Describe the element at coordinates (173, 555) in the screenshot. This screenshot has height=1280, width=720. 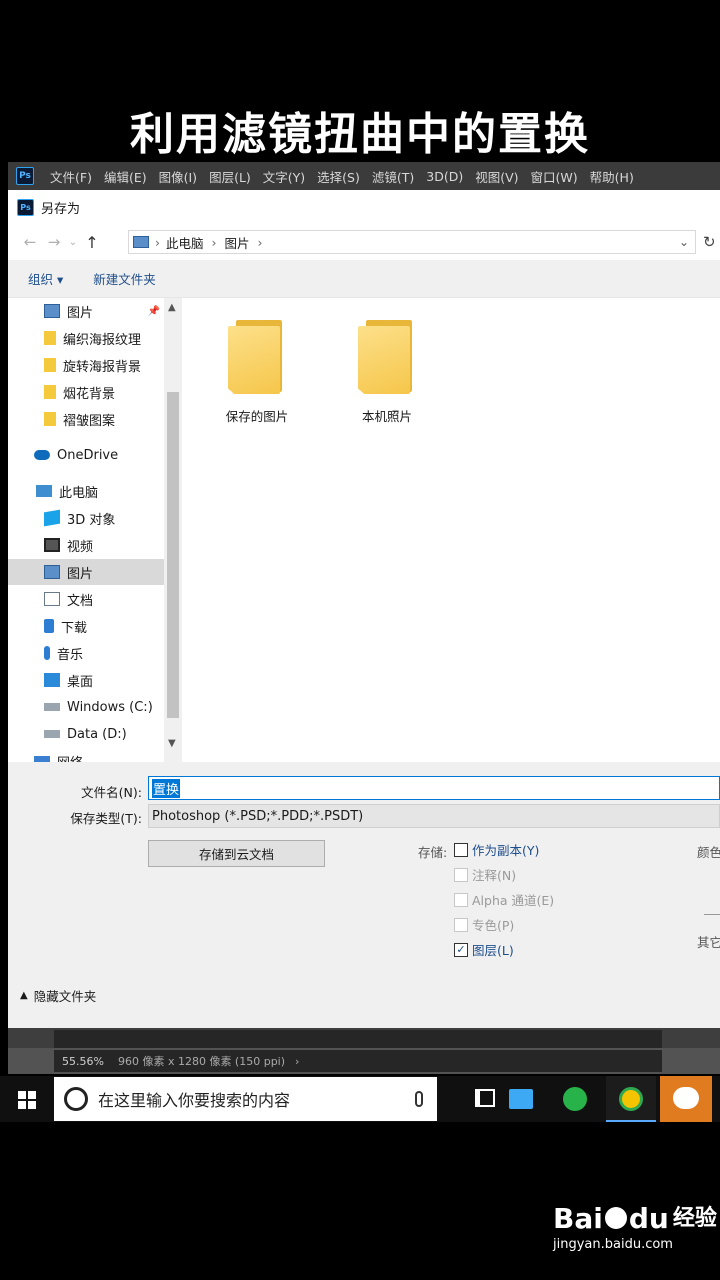
I see `sidebar-scrollbar-thumb` at that location.